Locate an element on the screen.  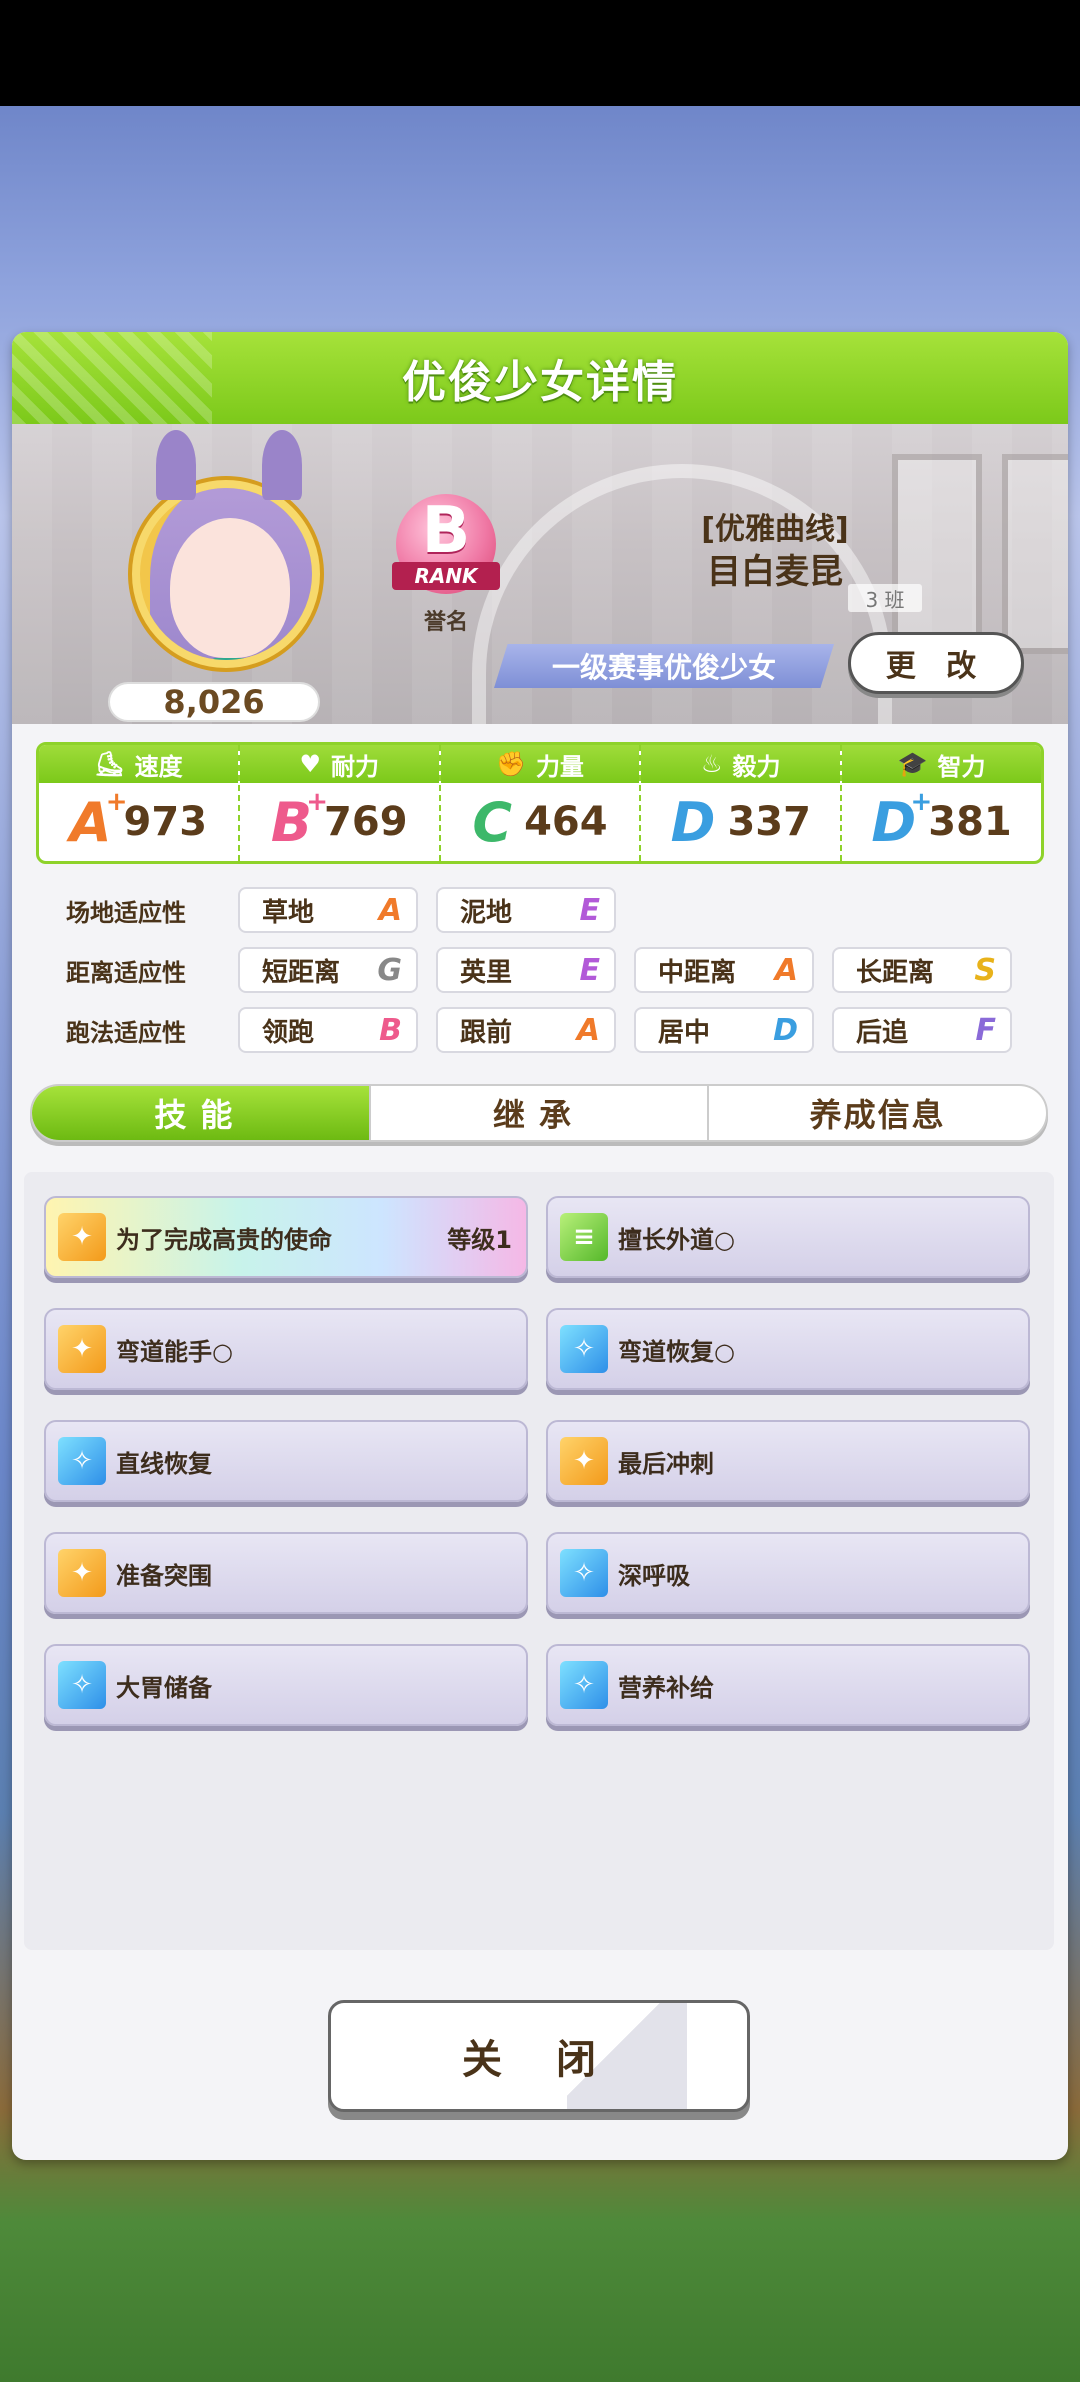
stat-guts: ♨ 毅力 D 337 is located at coordinates (742, 803).